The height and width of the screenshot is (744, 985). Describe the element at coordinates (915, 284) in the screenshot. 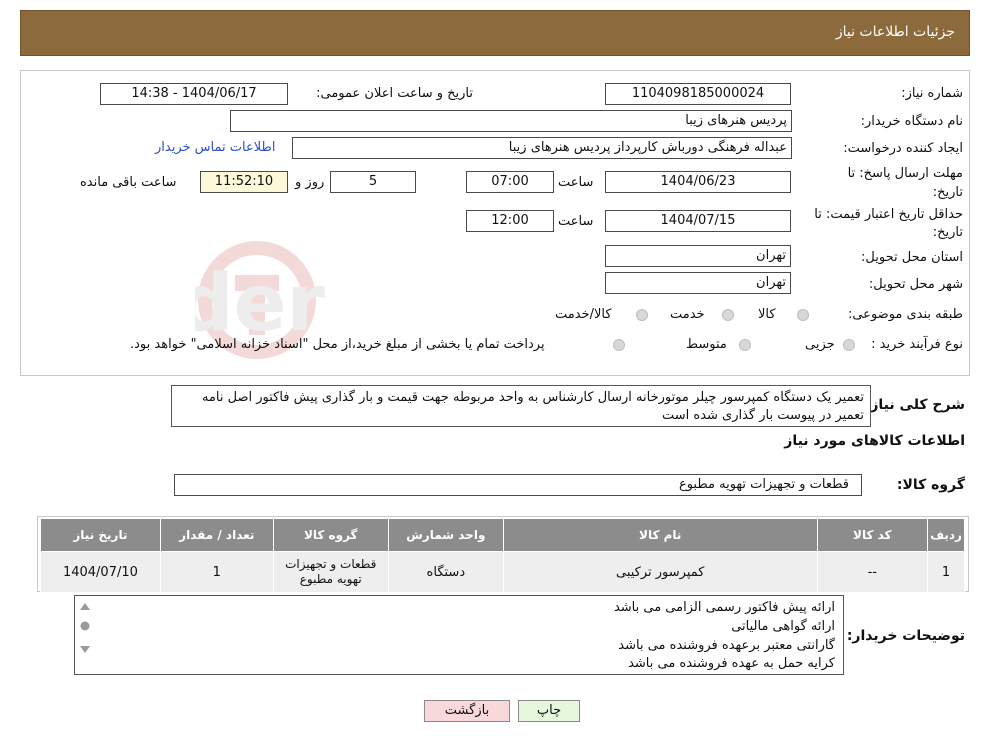

I see `city-label: شهر محل تحویل:` at that location.